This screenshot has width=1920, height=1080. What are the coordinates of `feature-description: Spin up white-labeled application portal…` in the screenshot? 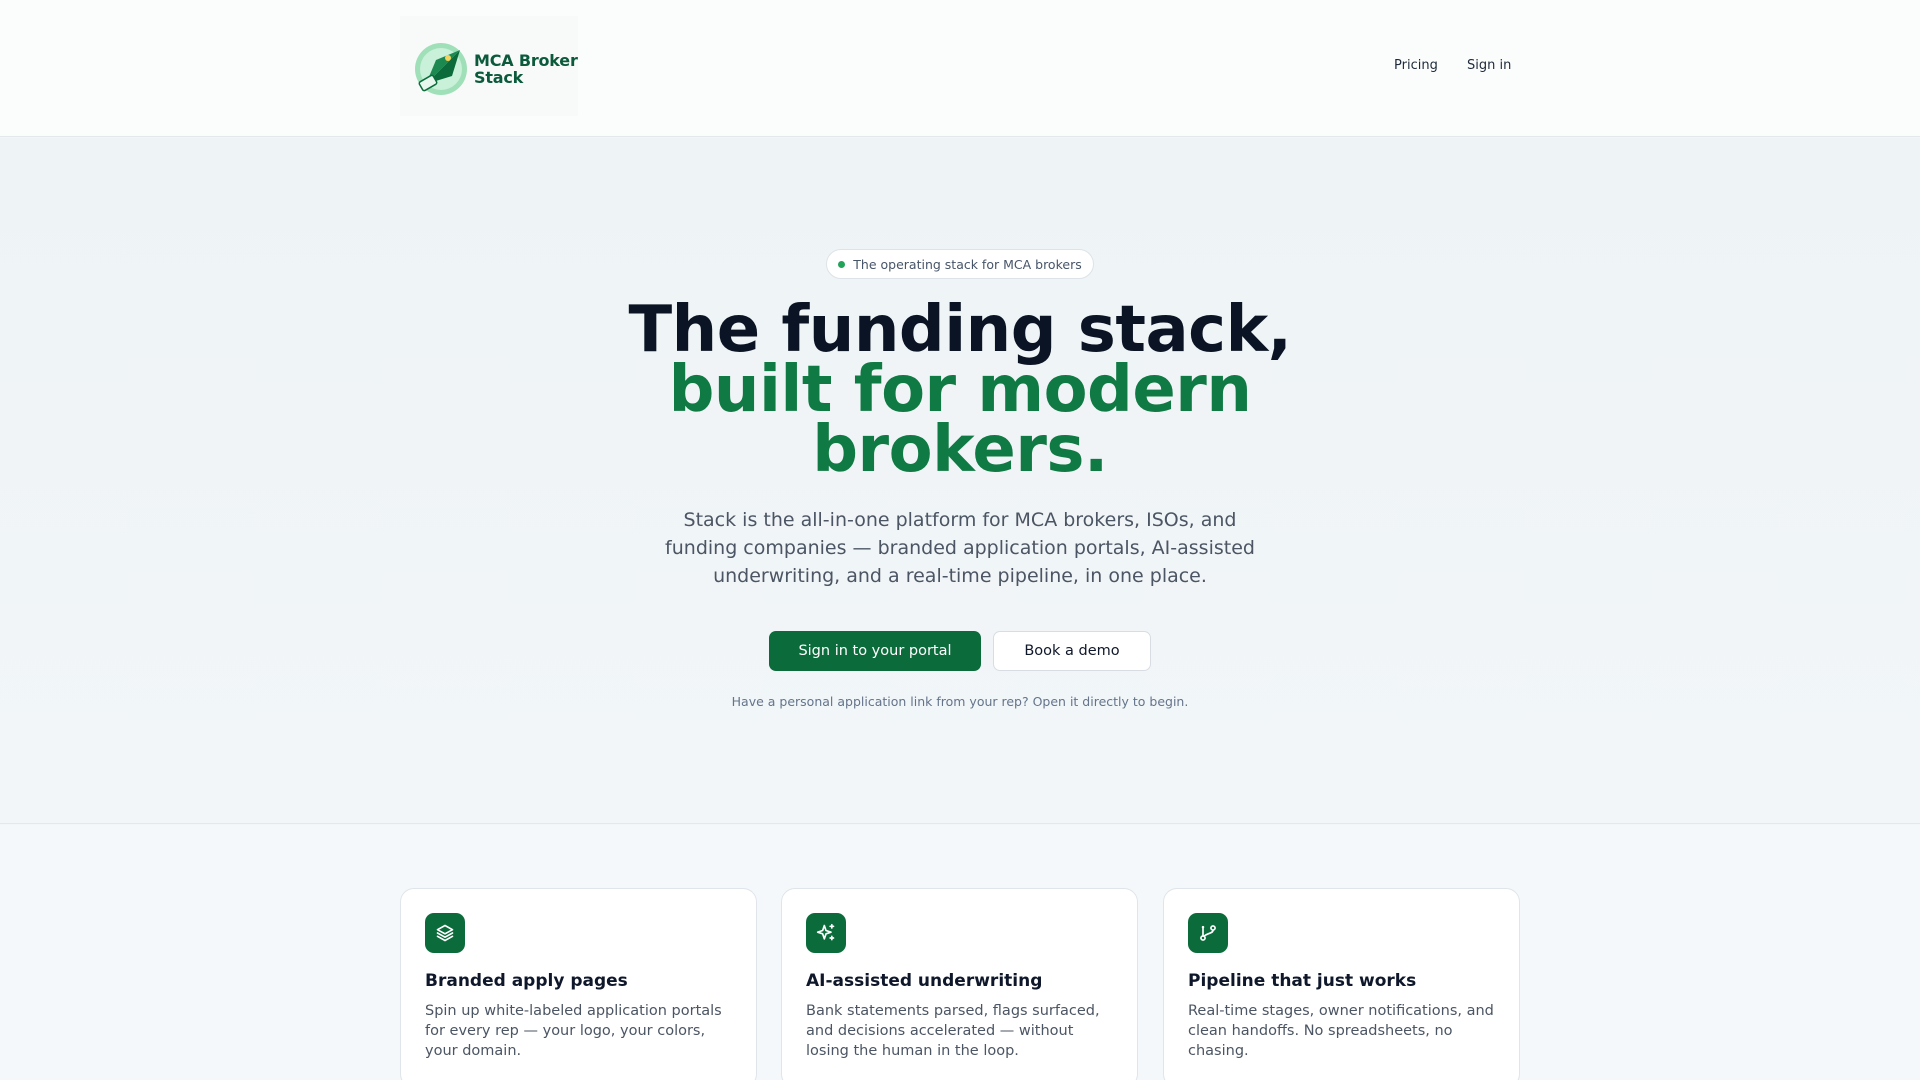 It's located at (573, 1031).